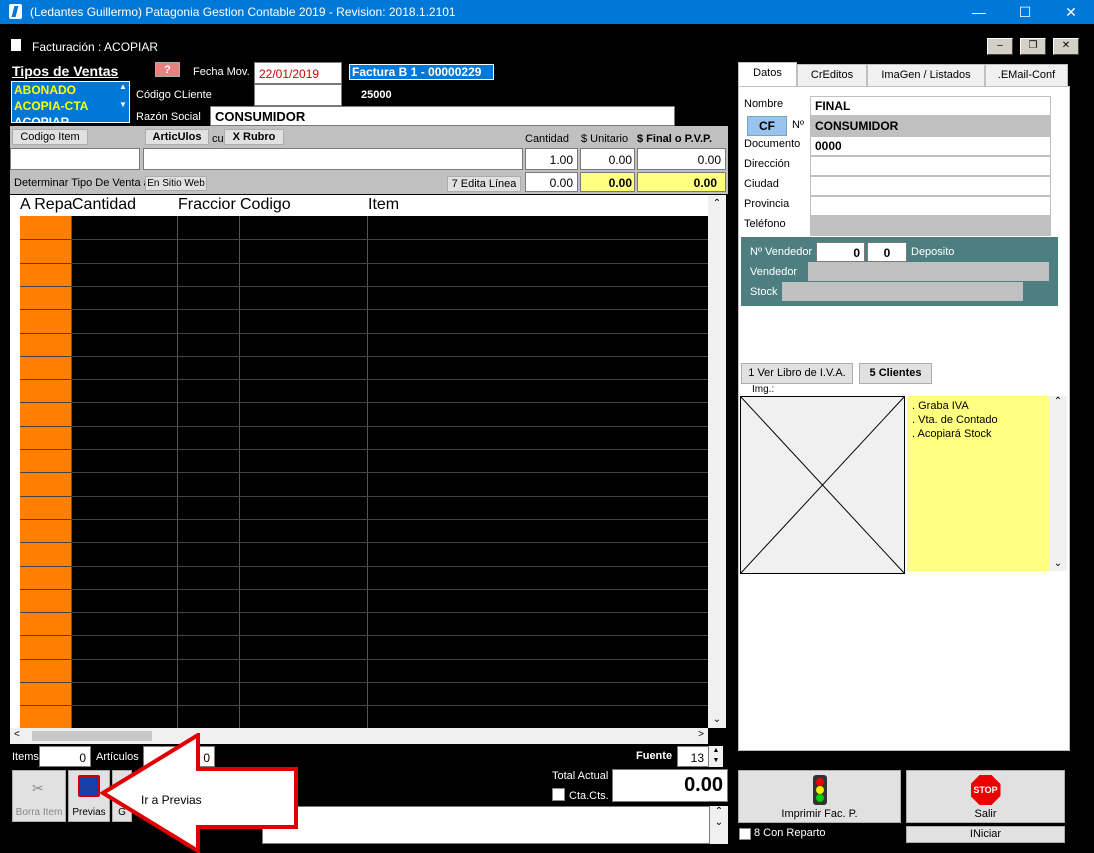 The height and width of the screenshot is (853, 1094). I want to click on imprimir-button: Imprimir Fac. P., so click(819, 796).